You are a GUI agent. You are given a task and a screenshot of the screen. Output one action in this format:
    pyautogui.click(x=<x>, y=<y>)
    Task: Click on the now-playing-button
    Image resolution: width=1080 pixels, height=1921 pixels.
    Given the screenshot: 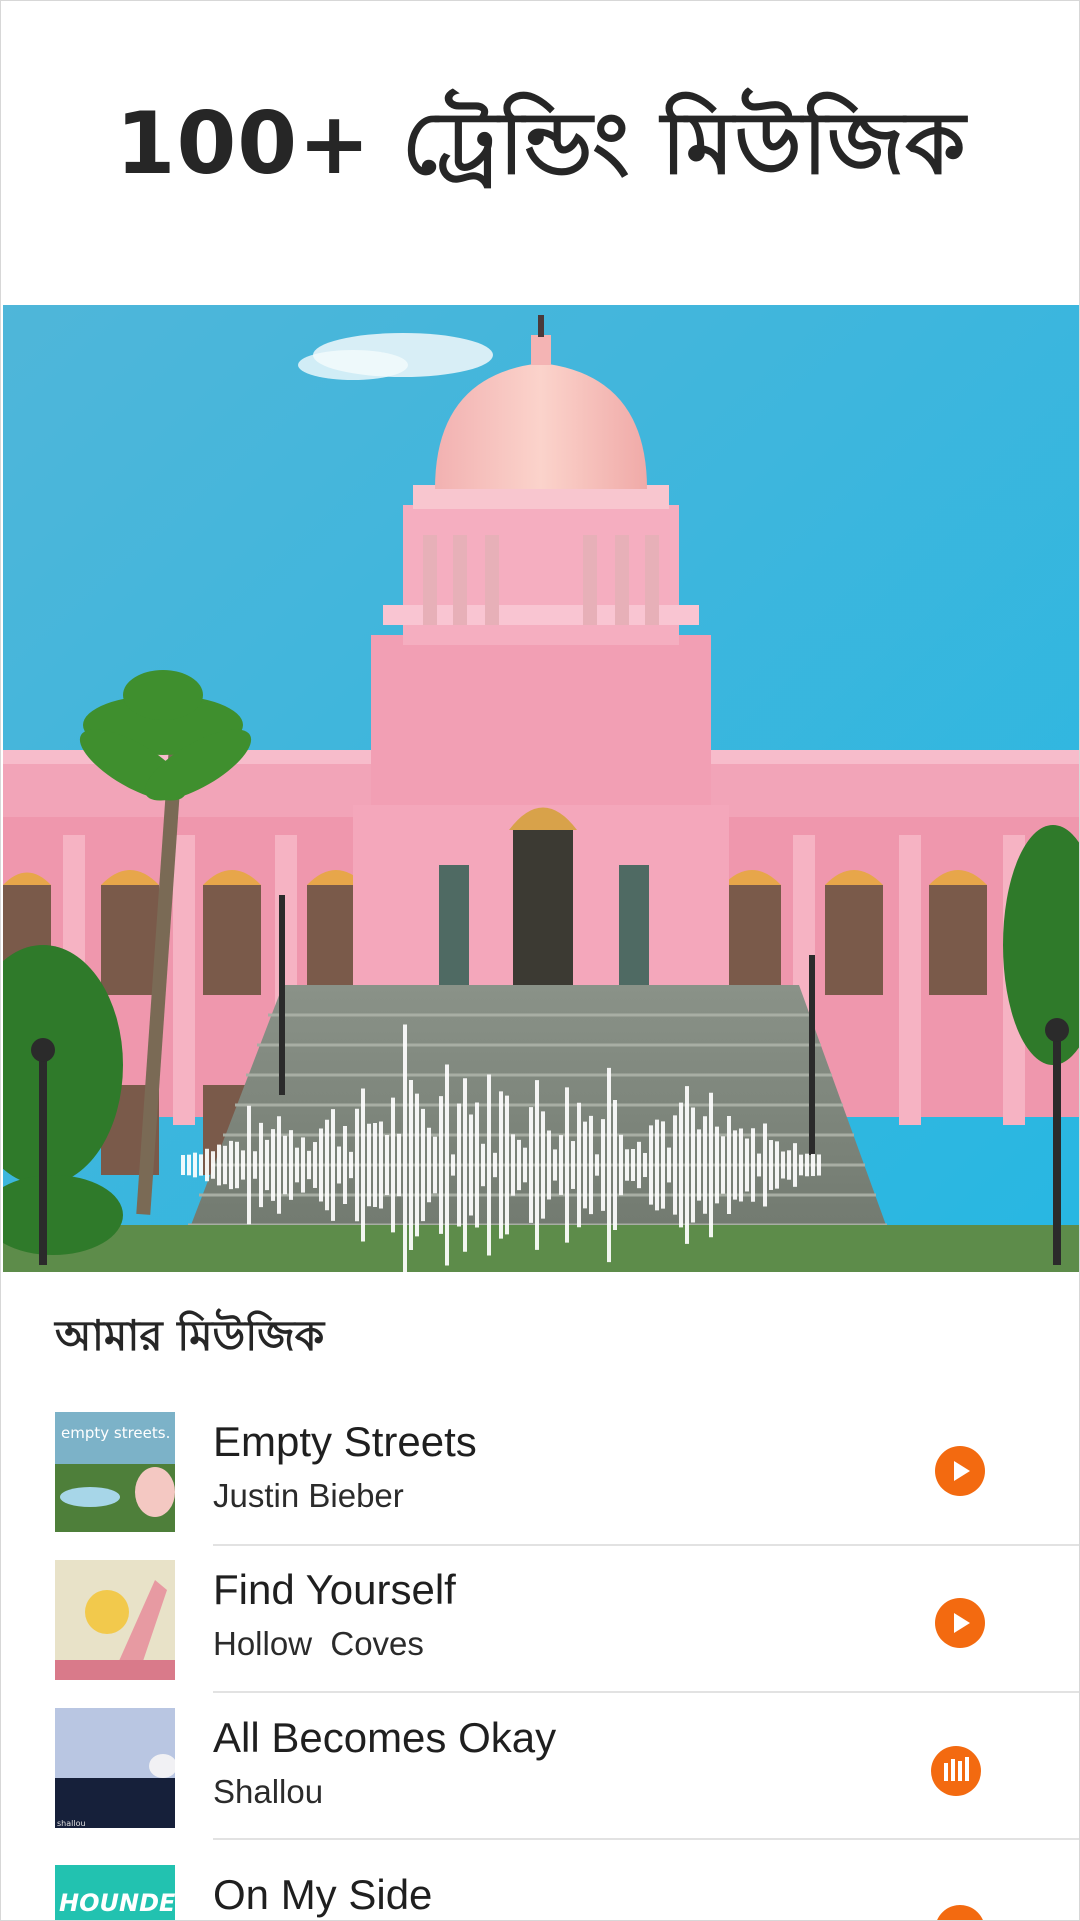 What is the action you would take?
    pyautogui.click(x=956, y=1771)
    